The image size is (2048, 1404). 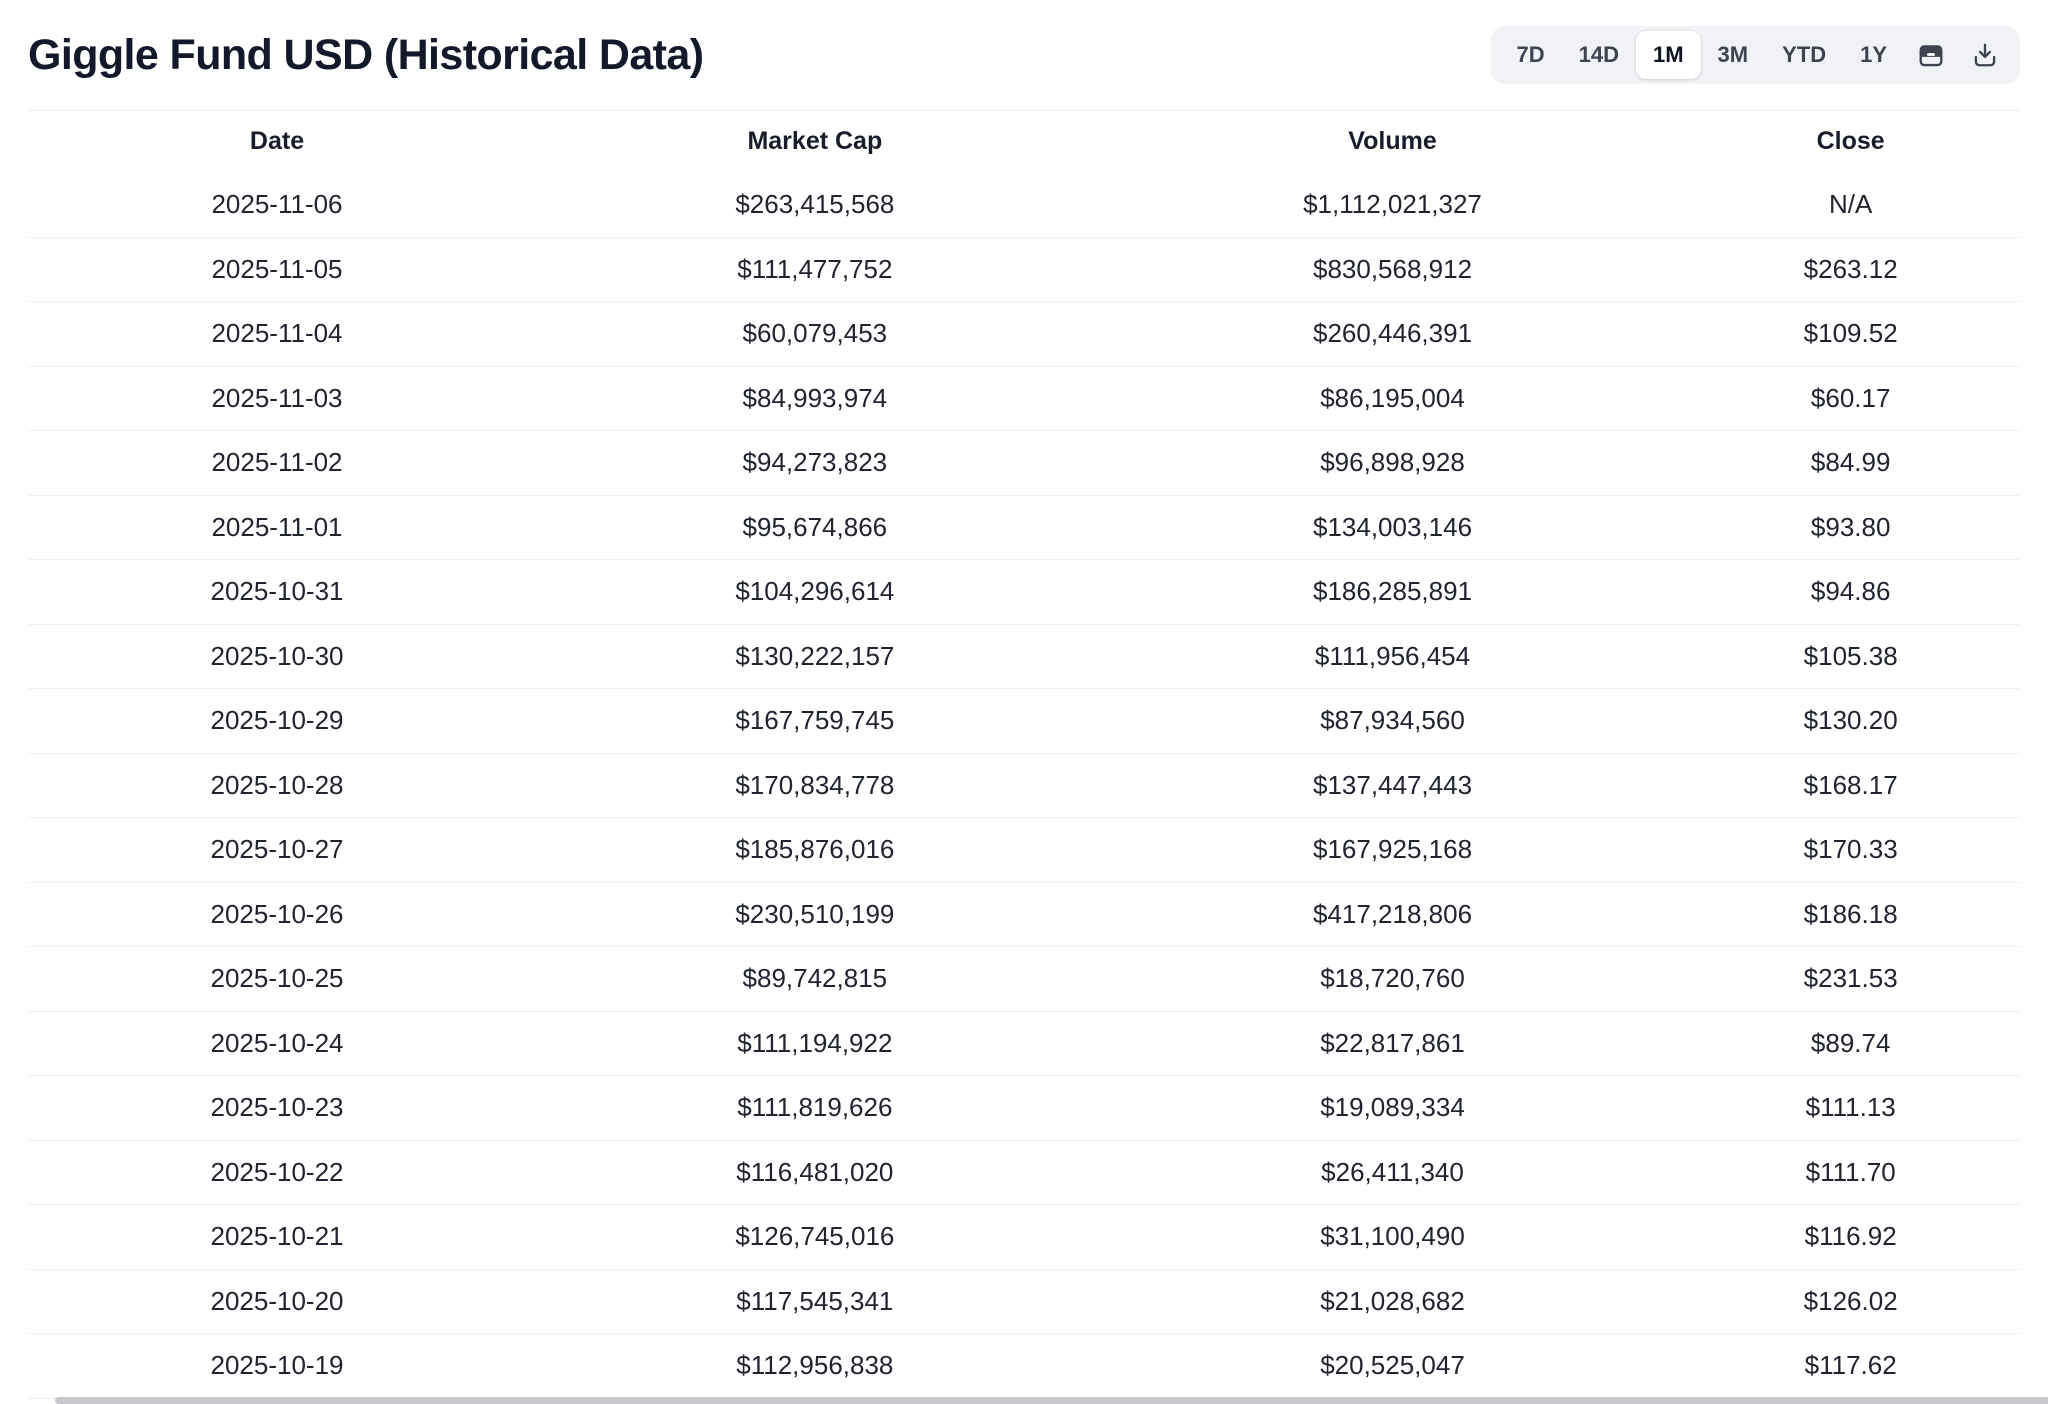 What do you see at coordinates (1850, 397) in the screenshot?
I see `cell-close: $60.17` at bounding box center [1850, 397].